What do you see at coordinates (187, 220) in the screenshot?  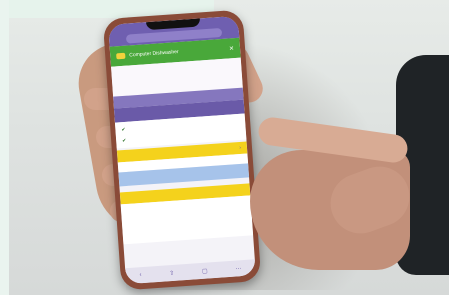 I see `content-area` at bounding box center [187, 220].